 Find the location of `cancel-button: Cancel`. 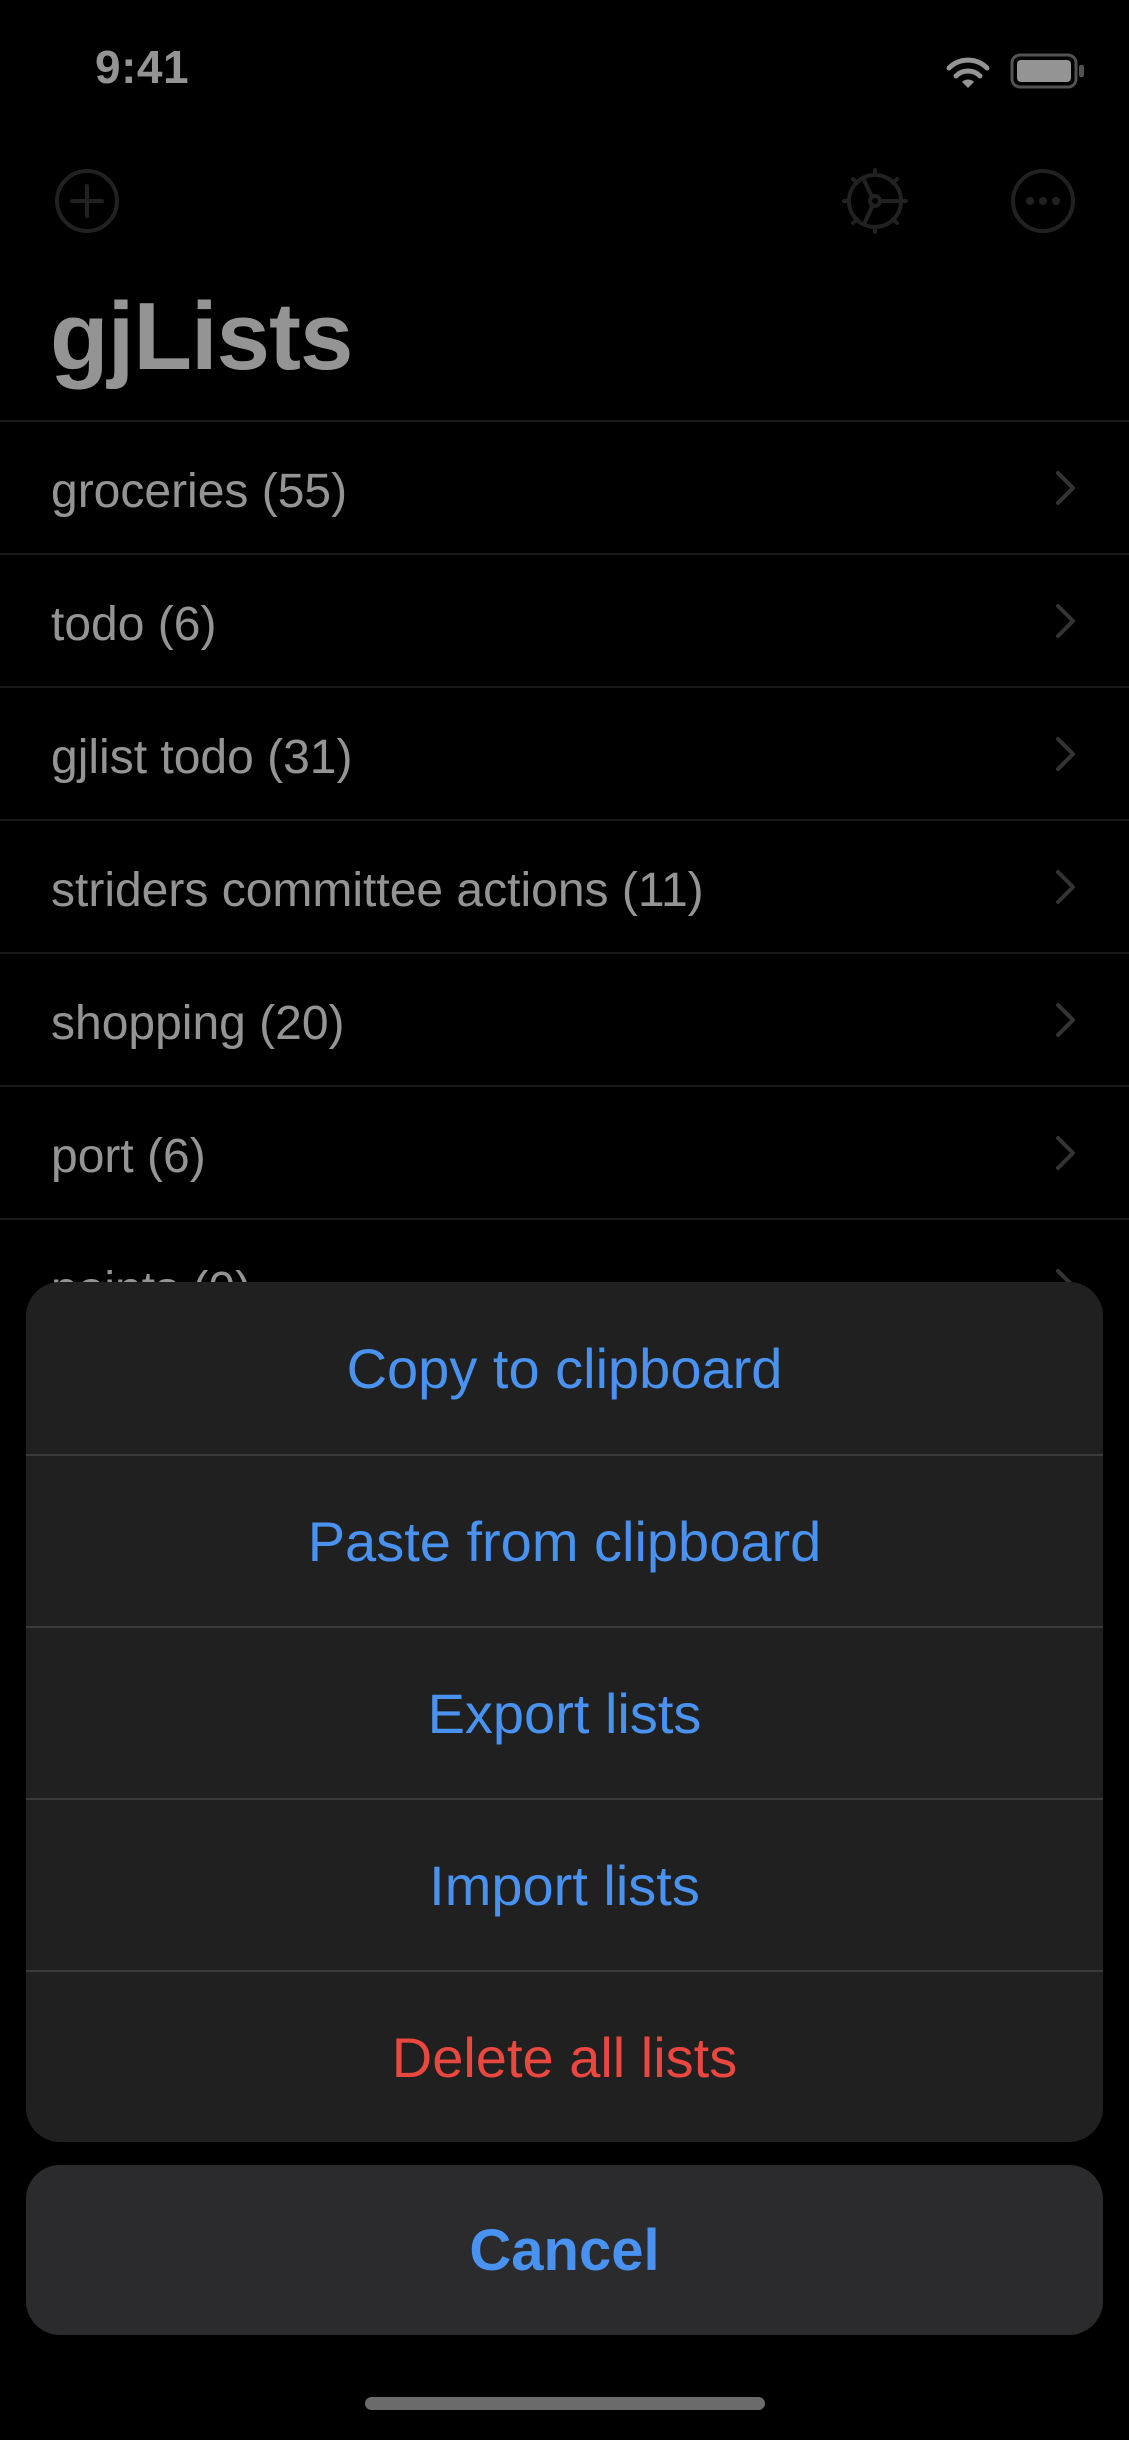

cancel-button: Cancel is located at coordinates (564, 2250).